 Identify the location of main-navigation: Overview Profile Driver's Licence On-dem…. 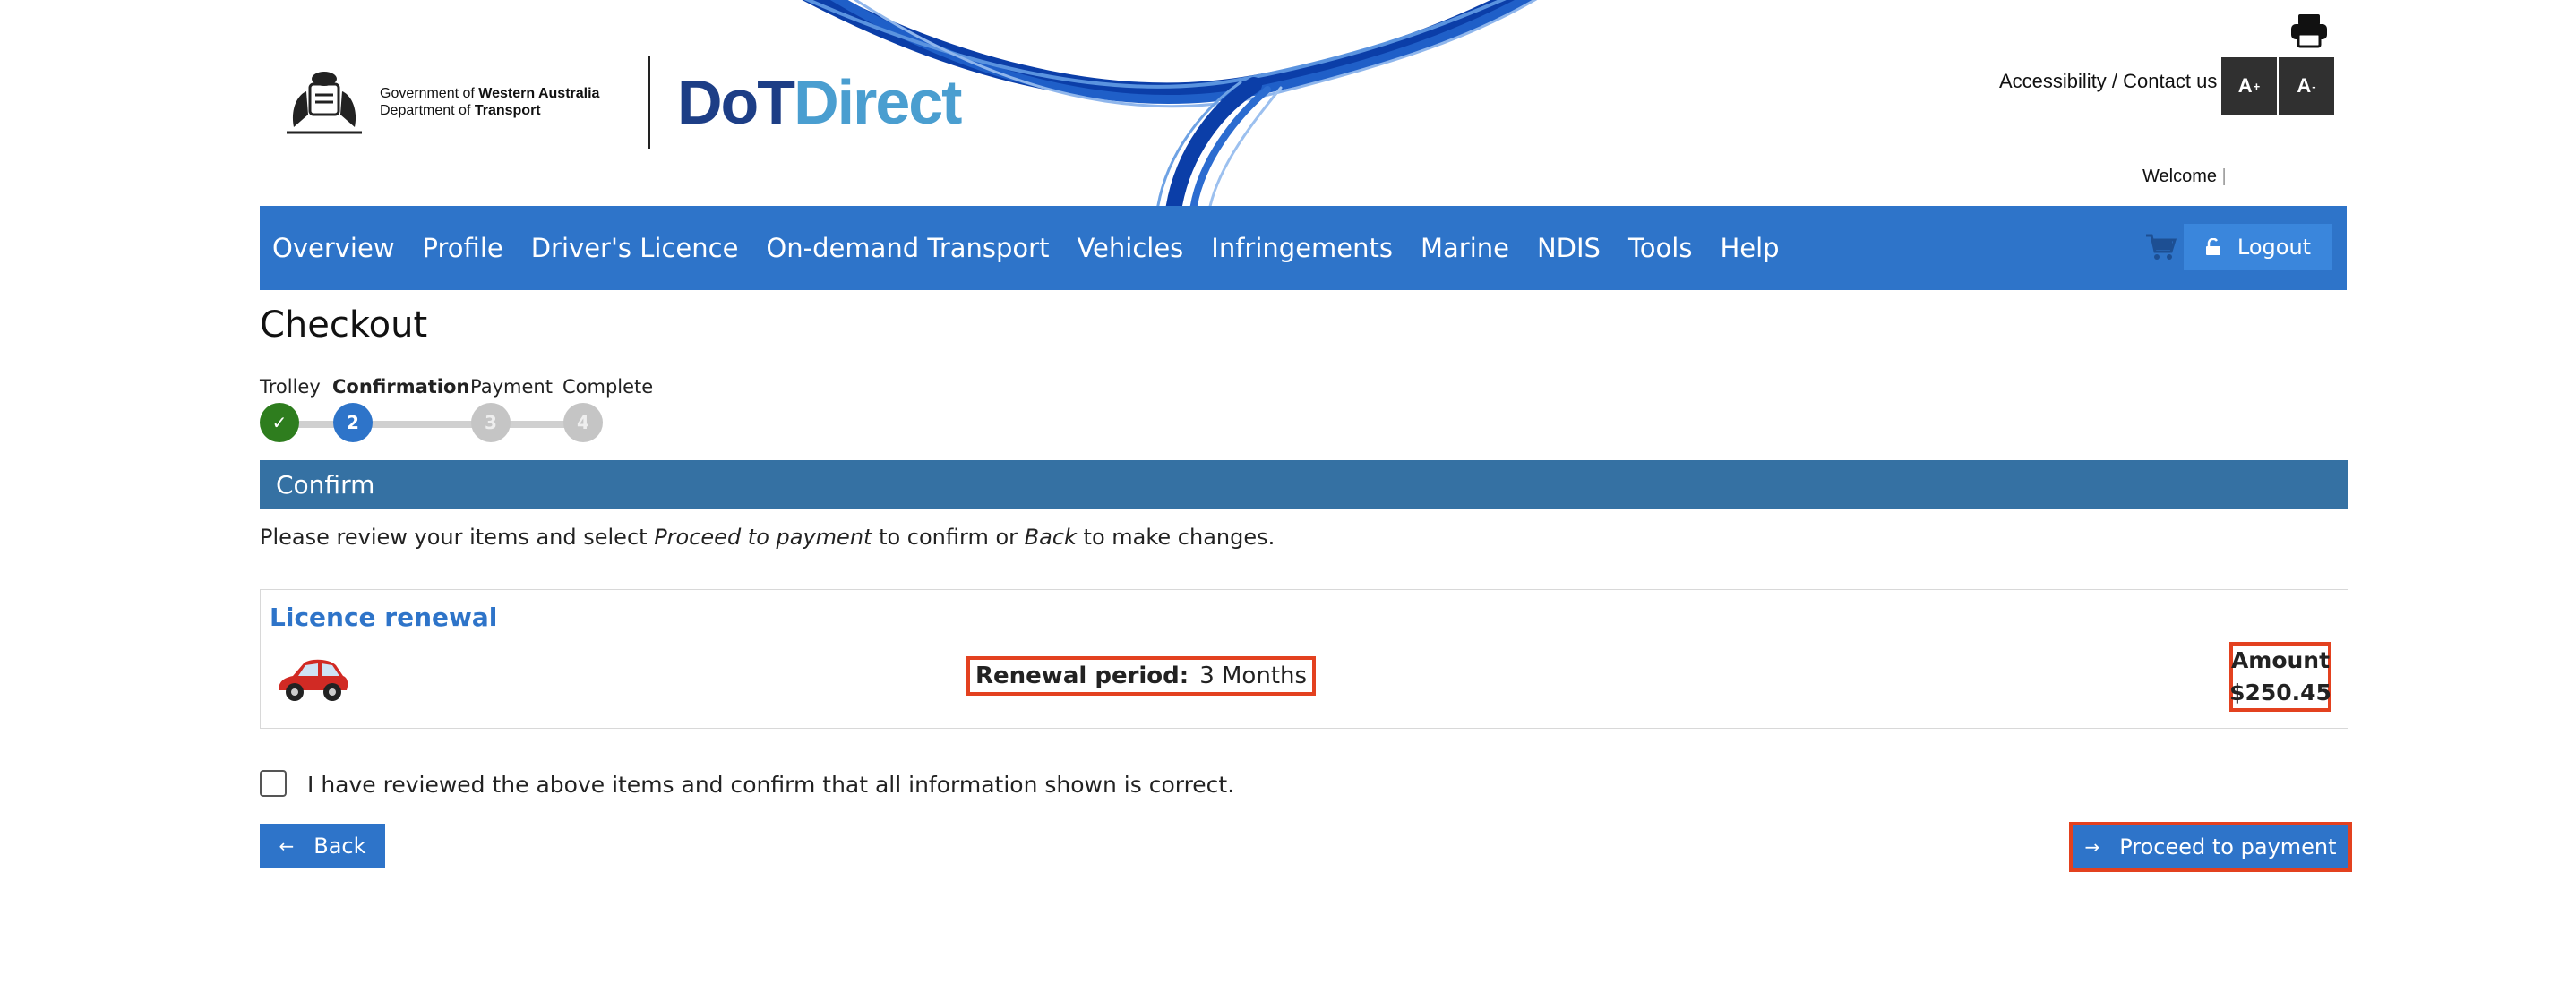
(1303, 248).